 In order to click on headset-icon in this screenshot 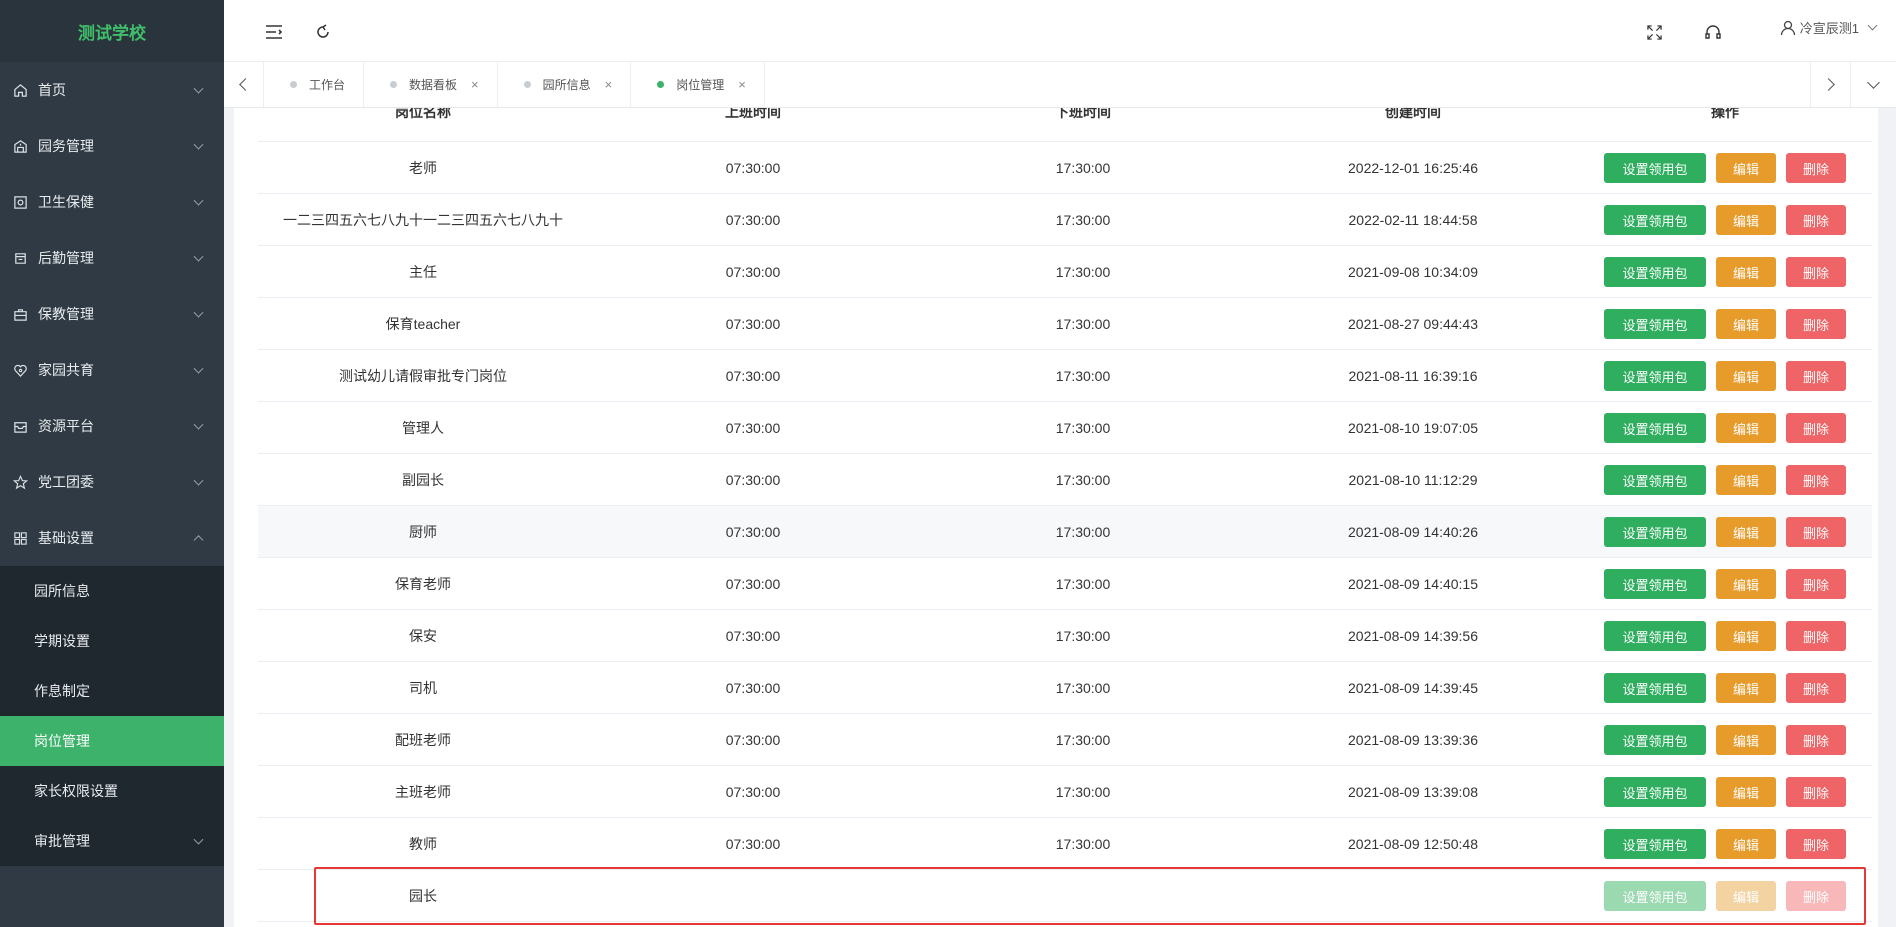, I will do `click(1713, 32)`.